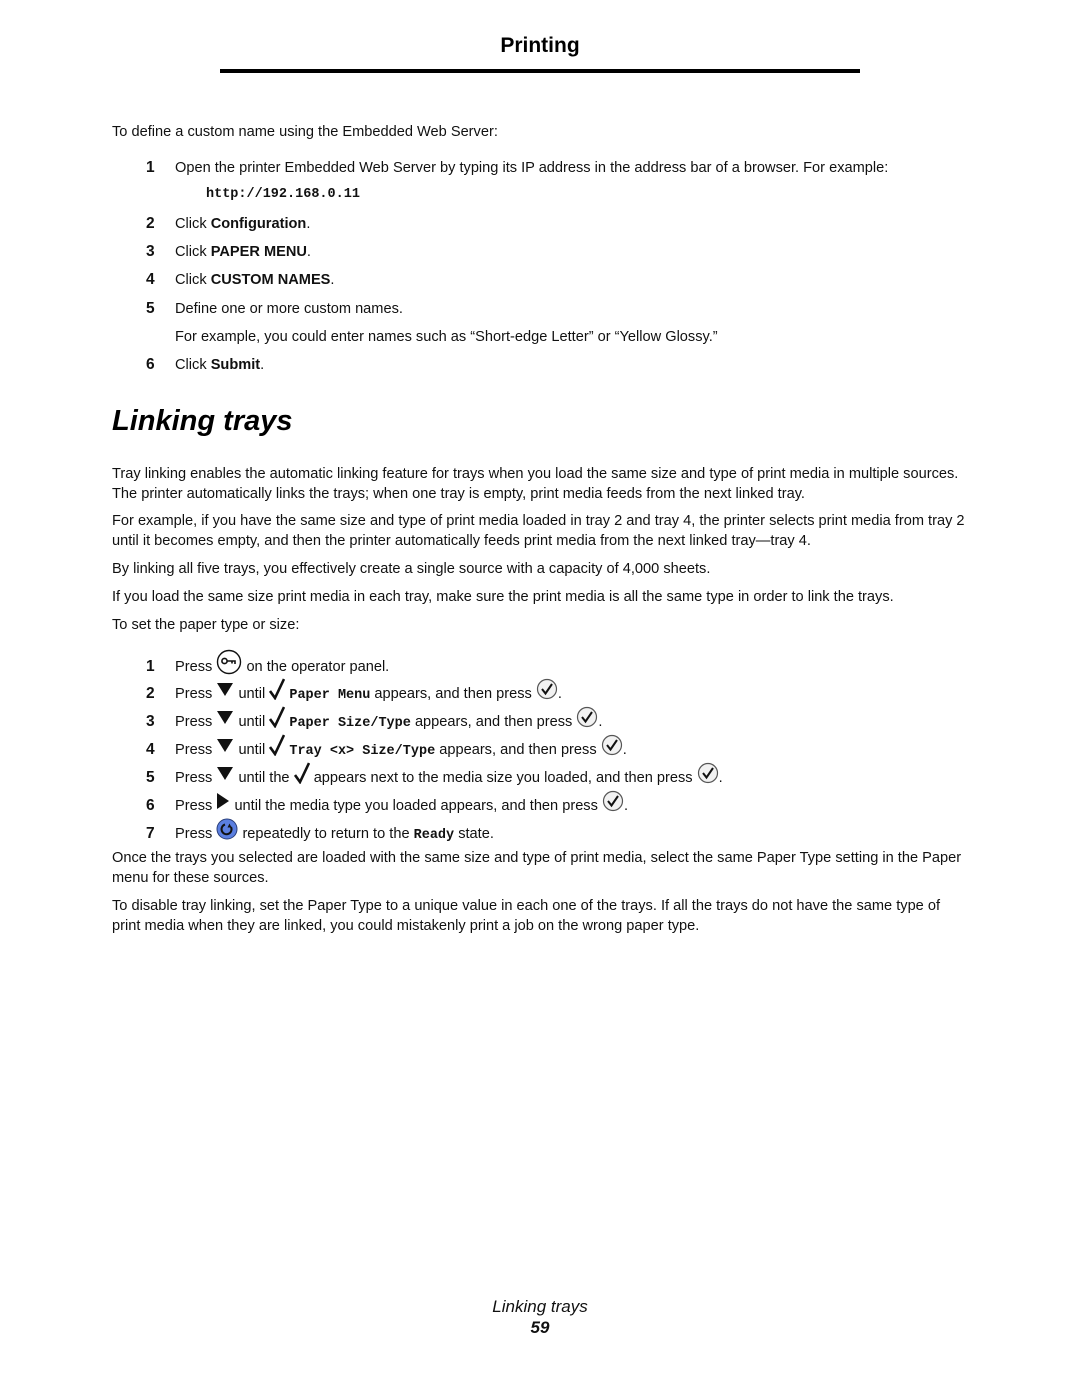 The width and height of the screenshot is (1080, 1397). Describe the element at coordinates (540, 1306) in the screenshot. I see `footer-section-title: Linking trays` at that location.